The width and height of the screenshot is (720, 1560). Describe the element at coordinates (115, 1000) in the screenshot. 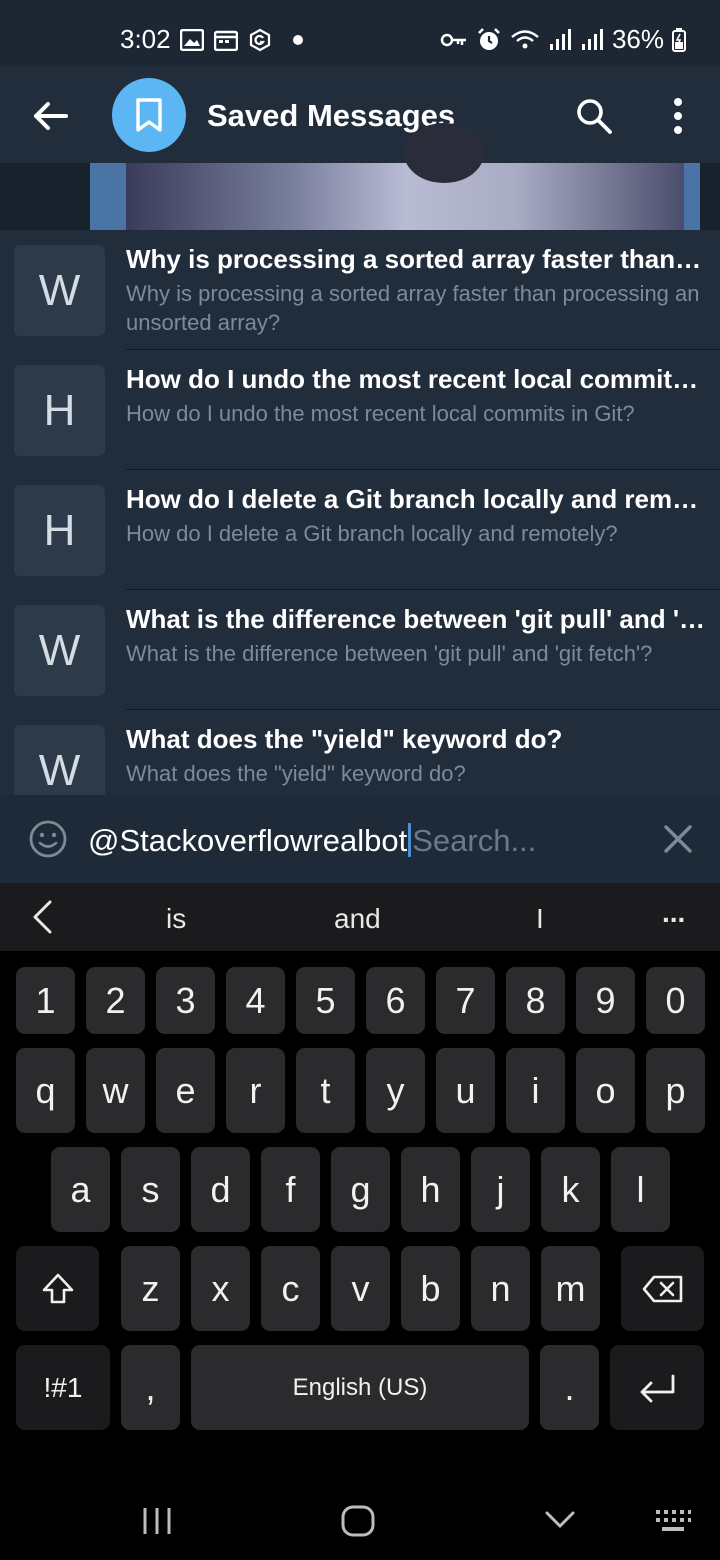

I see `key-2: 2` at that location.